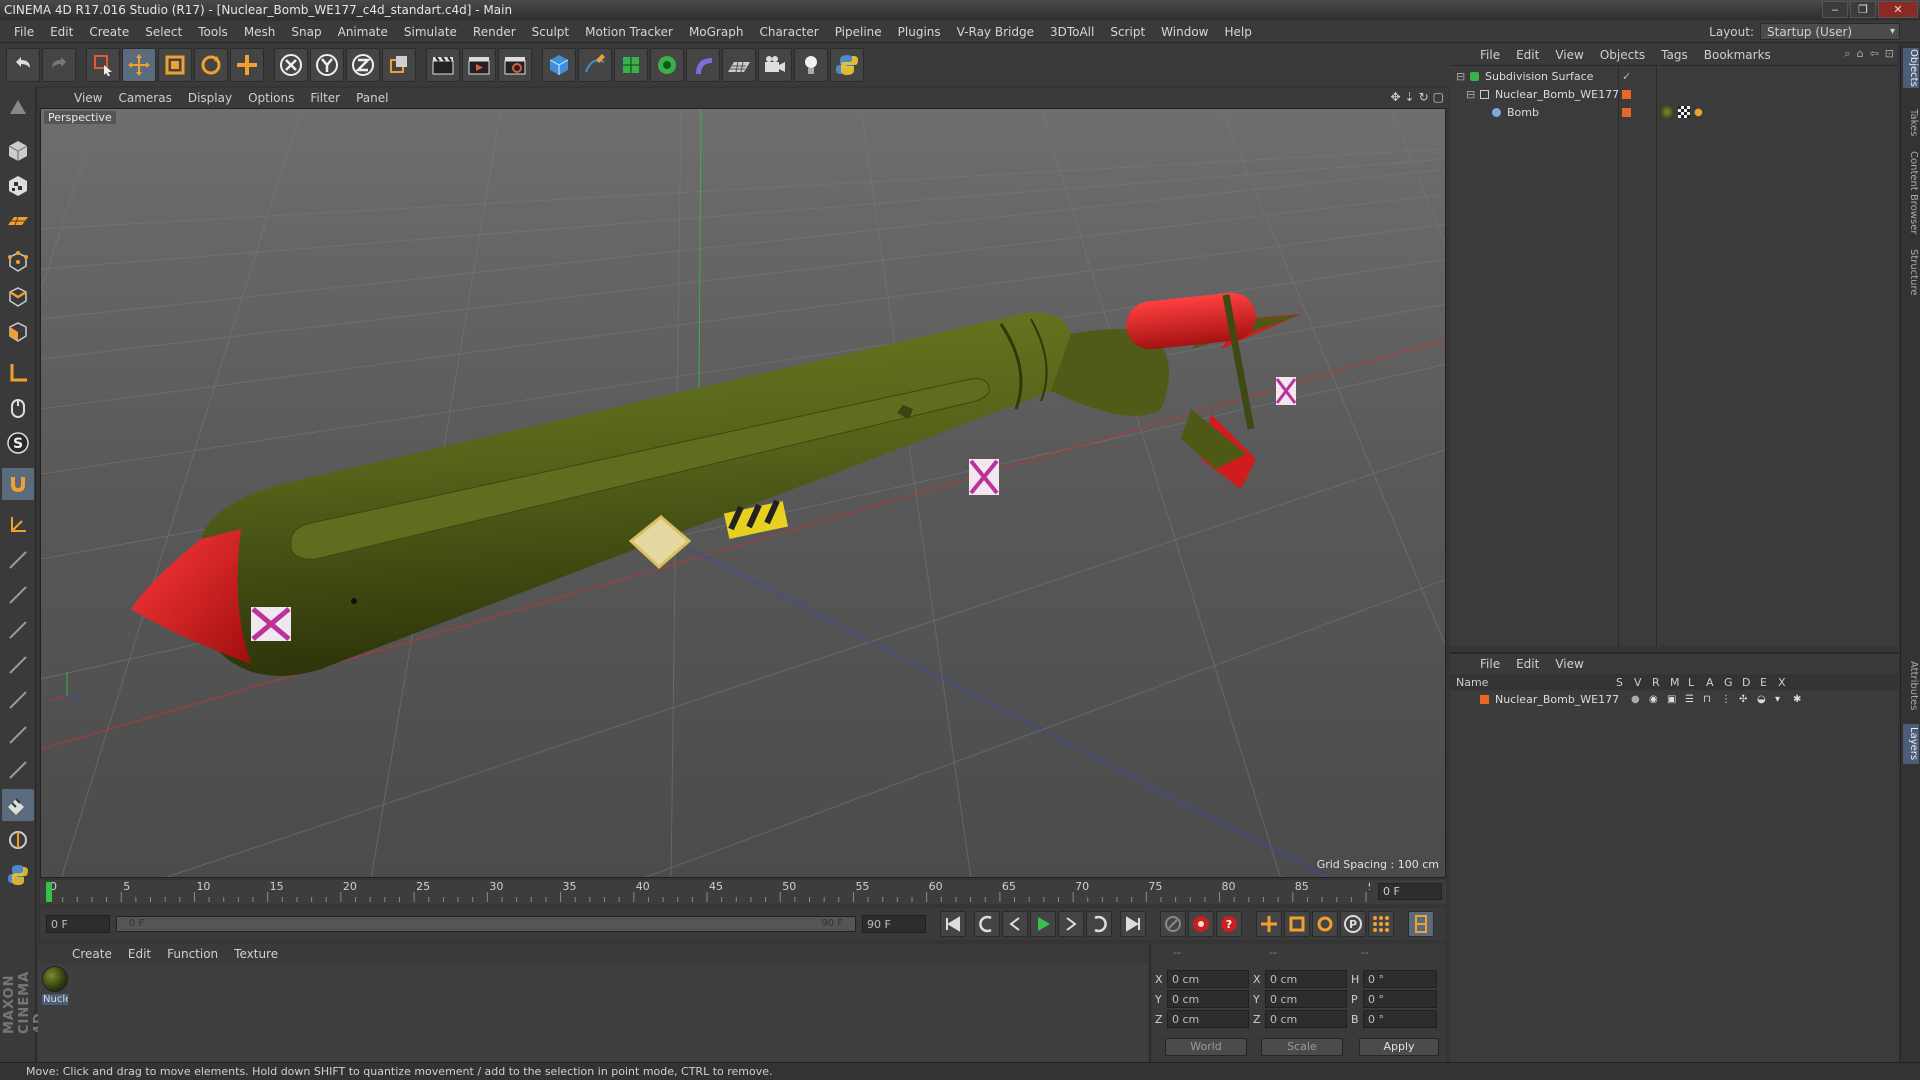 The width and height of the screenshot is (1920, 1080). What do you see at coordinates (987, 924) in the screenshot?
I see `previous-key-button` at bounding box center [987, 924].